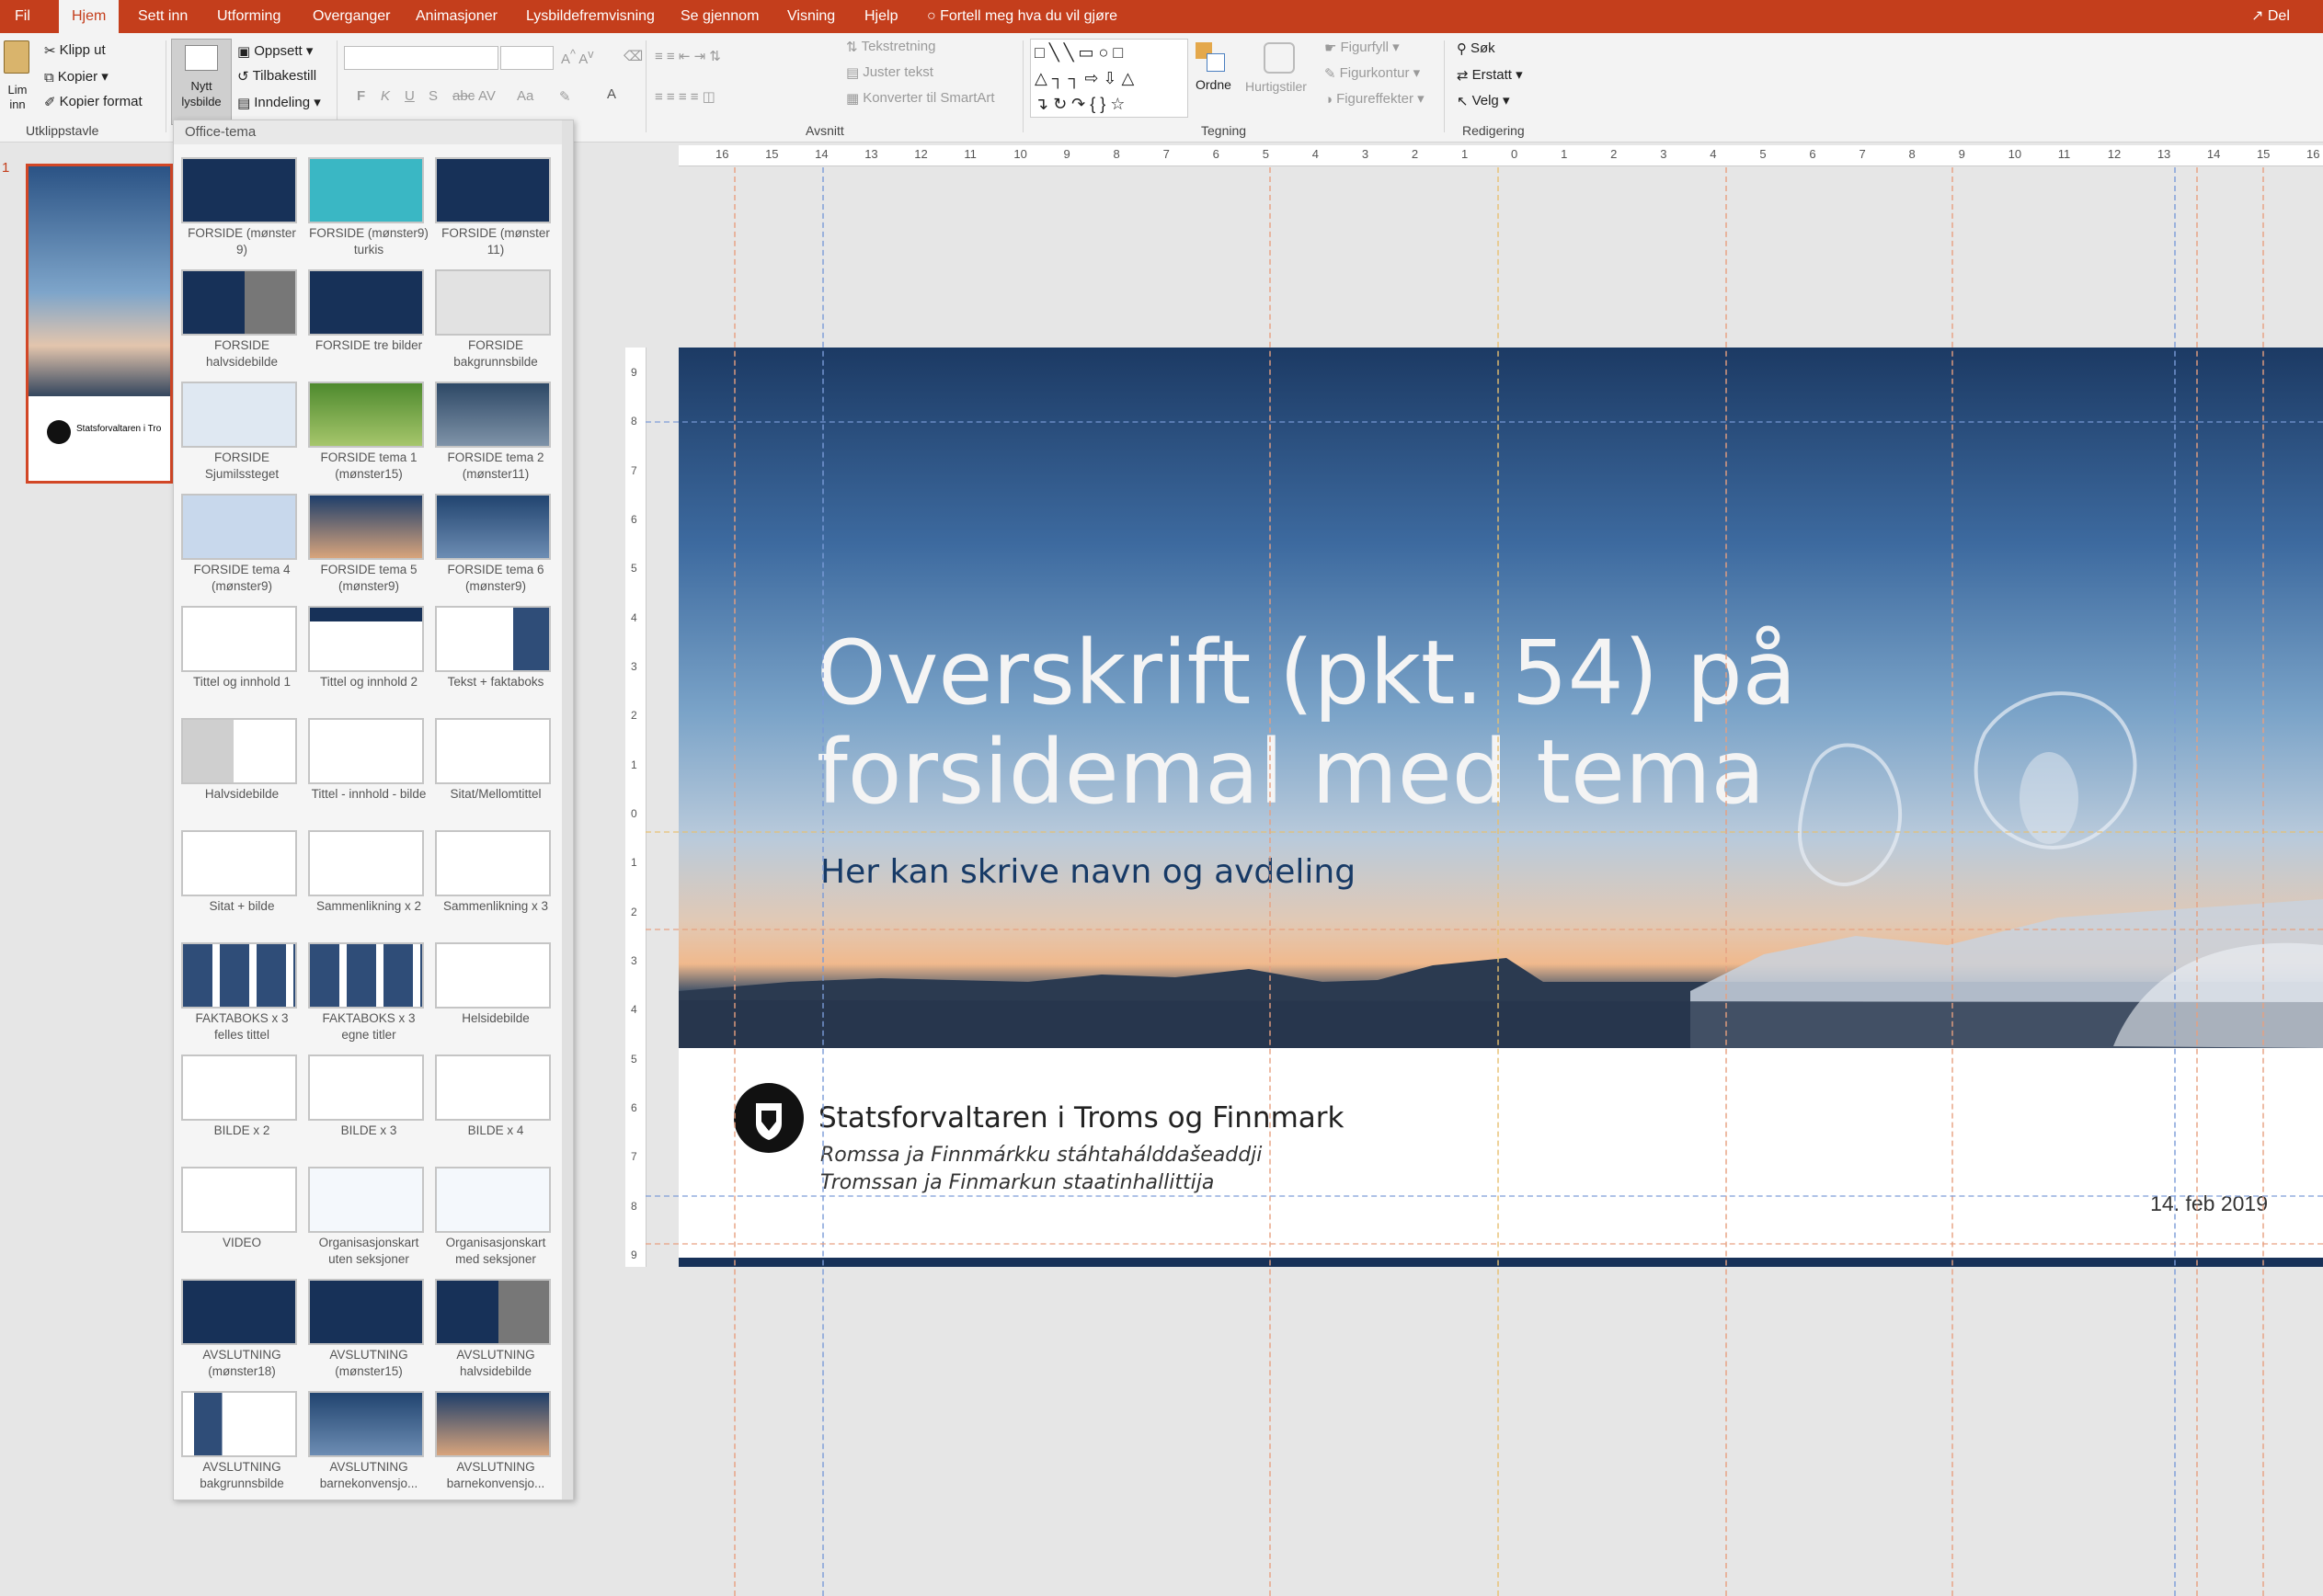 Image resolution: width=2323 pixels, height=1596 pixels. What do you see at coordinates (279, 102) in the screenshot?
I see `section-button: ▤ Inndeling ▾` at bounding box center [279, 102].